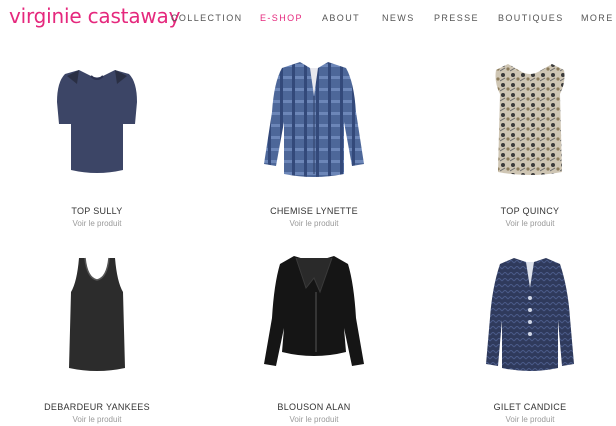 The height and width of the screenshot is (426, 616). I want to click on product-name: TOP QUINCY, so click(530, 211).